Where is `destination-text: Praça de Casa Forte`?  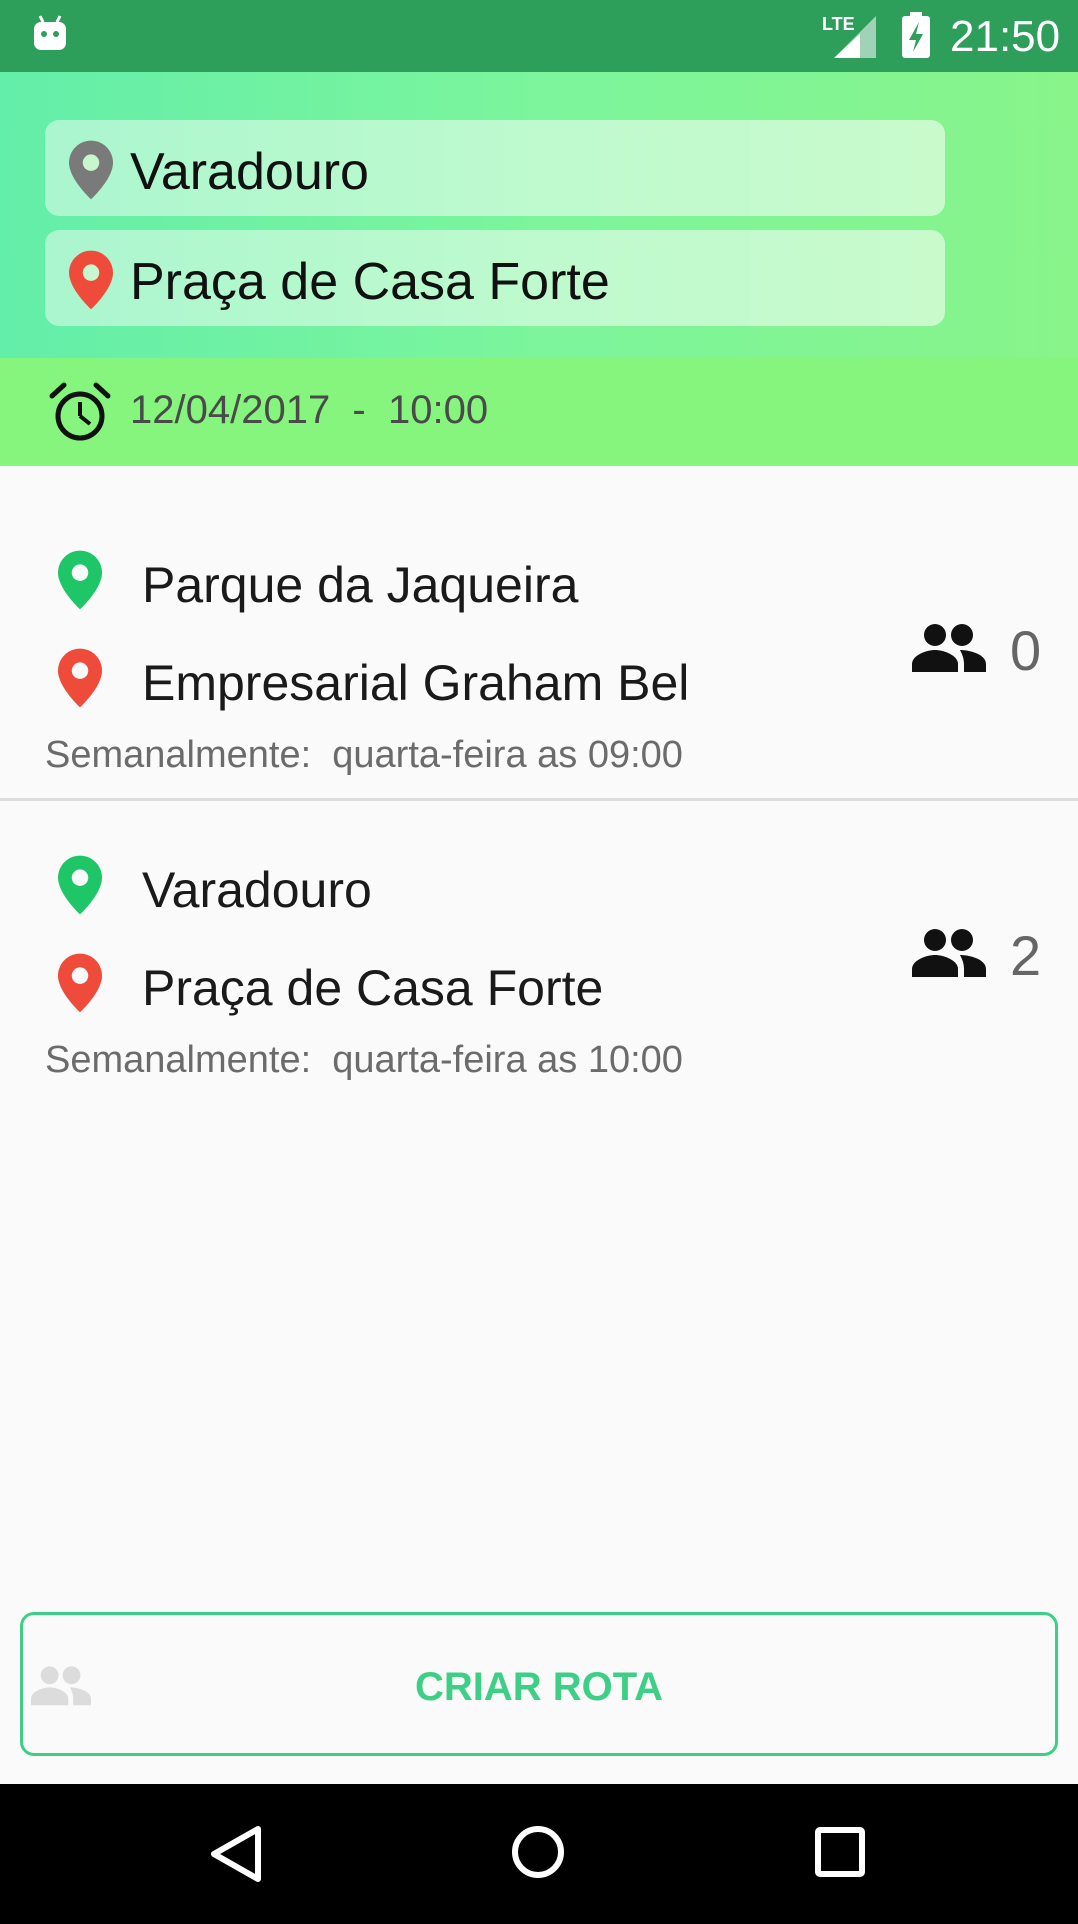 destination-text: Praça de Casa Forte is located at coordinates (370, 282).